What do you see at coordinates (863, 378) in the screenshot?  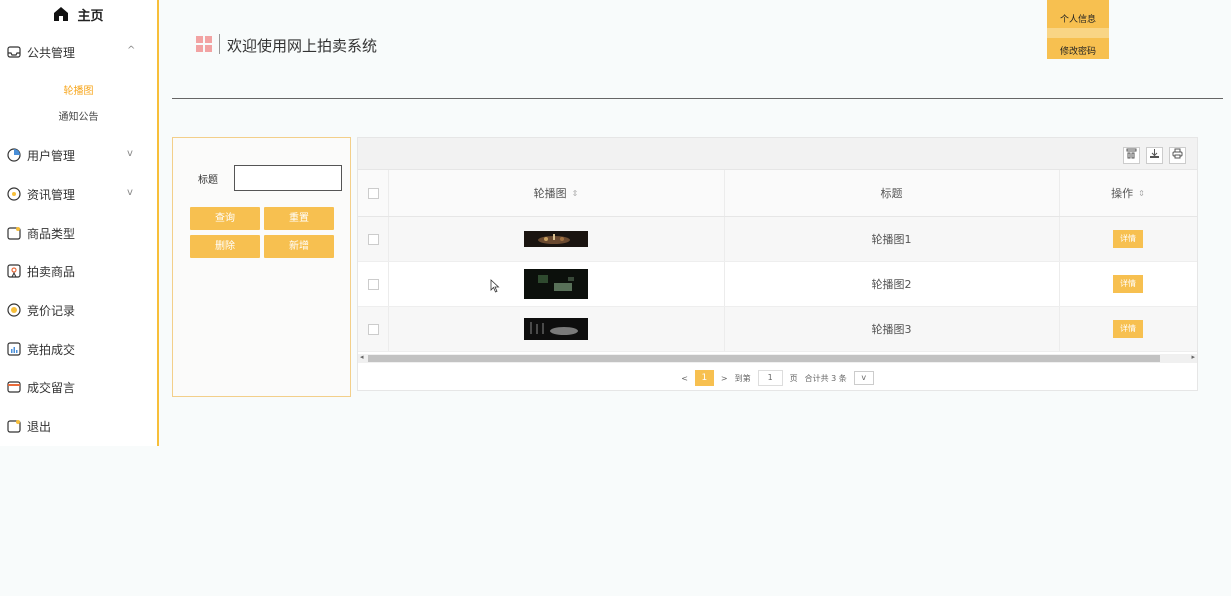 I see `page-size-select: v` at bounding box center [863, 378].